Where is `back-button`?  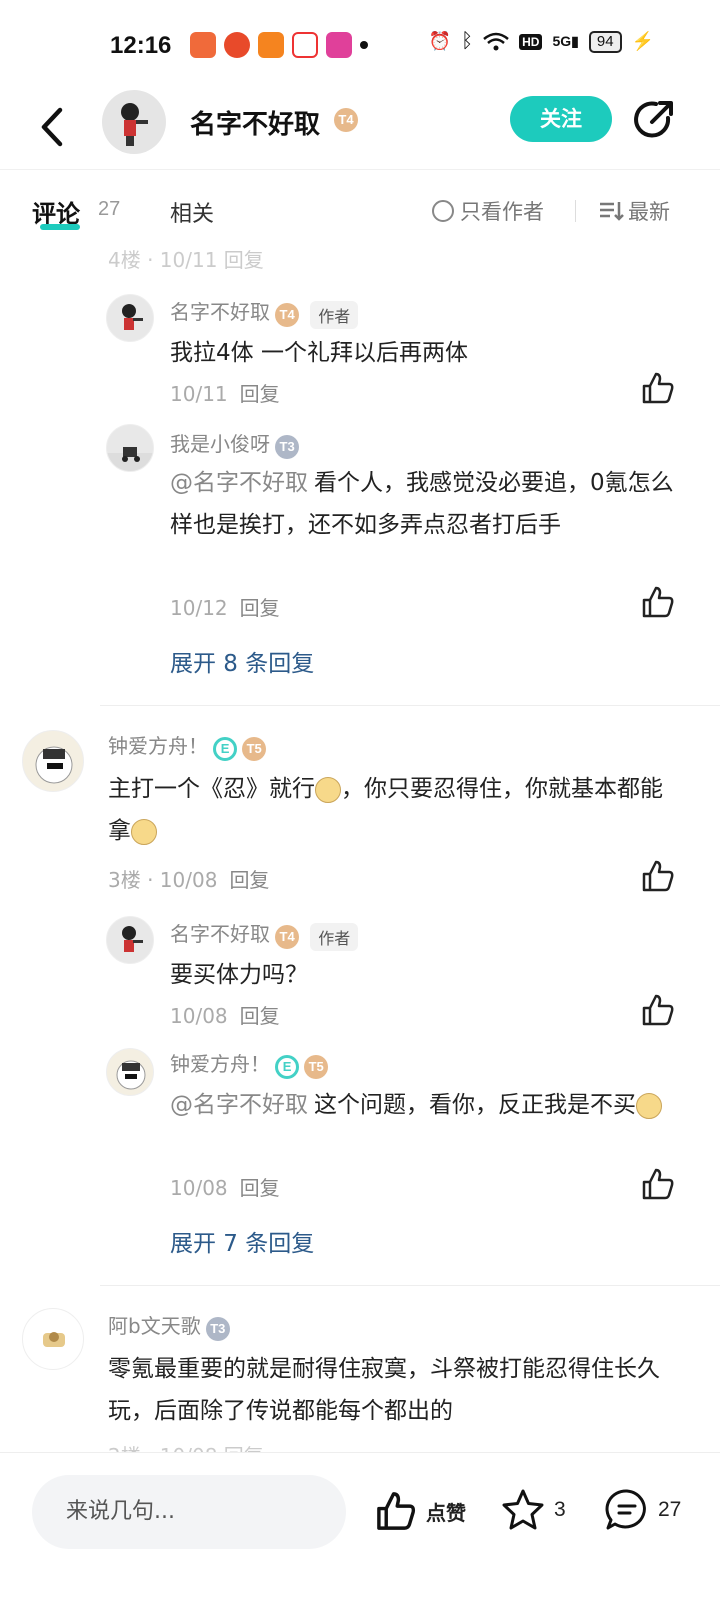
back-button is located at coordinates (54, 127).